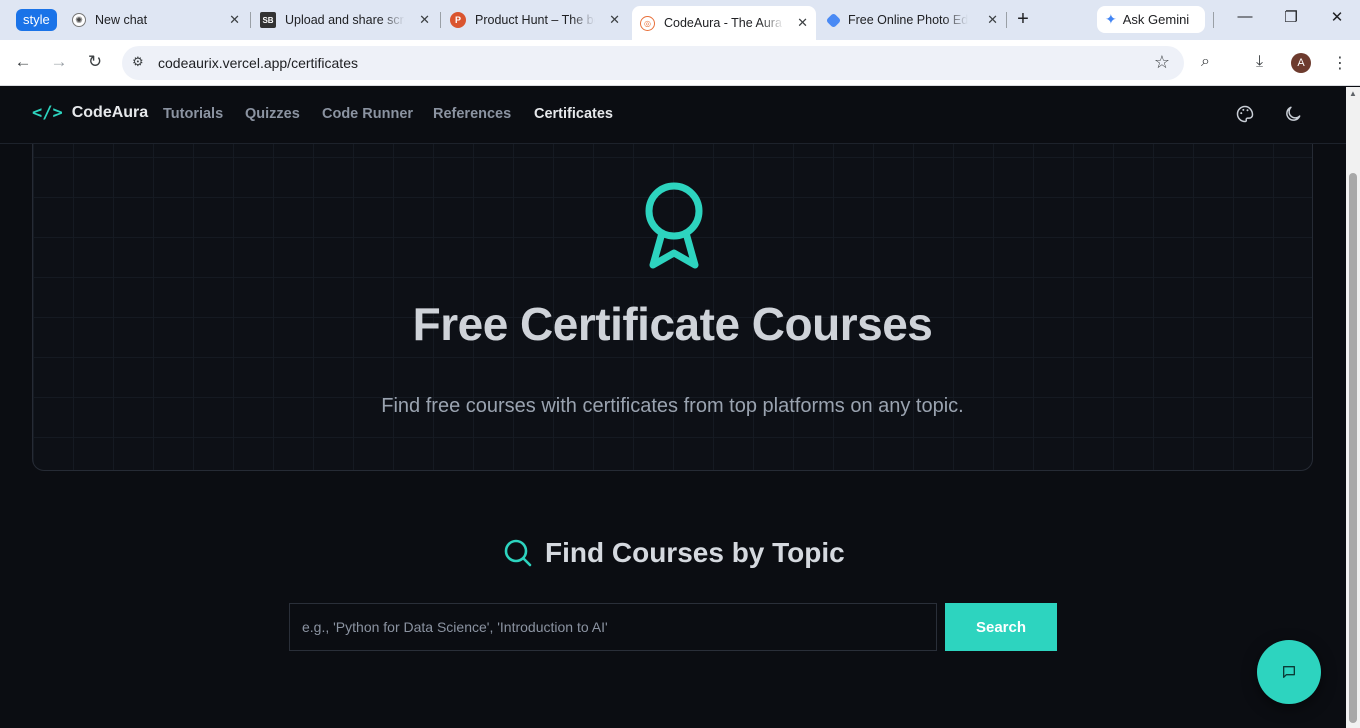  What do you see at coordinates (79, 20) in the screenshot?
I see `openai-icon: ✺` at bounding box center [79, 20].